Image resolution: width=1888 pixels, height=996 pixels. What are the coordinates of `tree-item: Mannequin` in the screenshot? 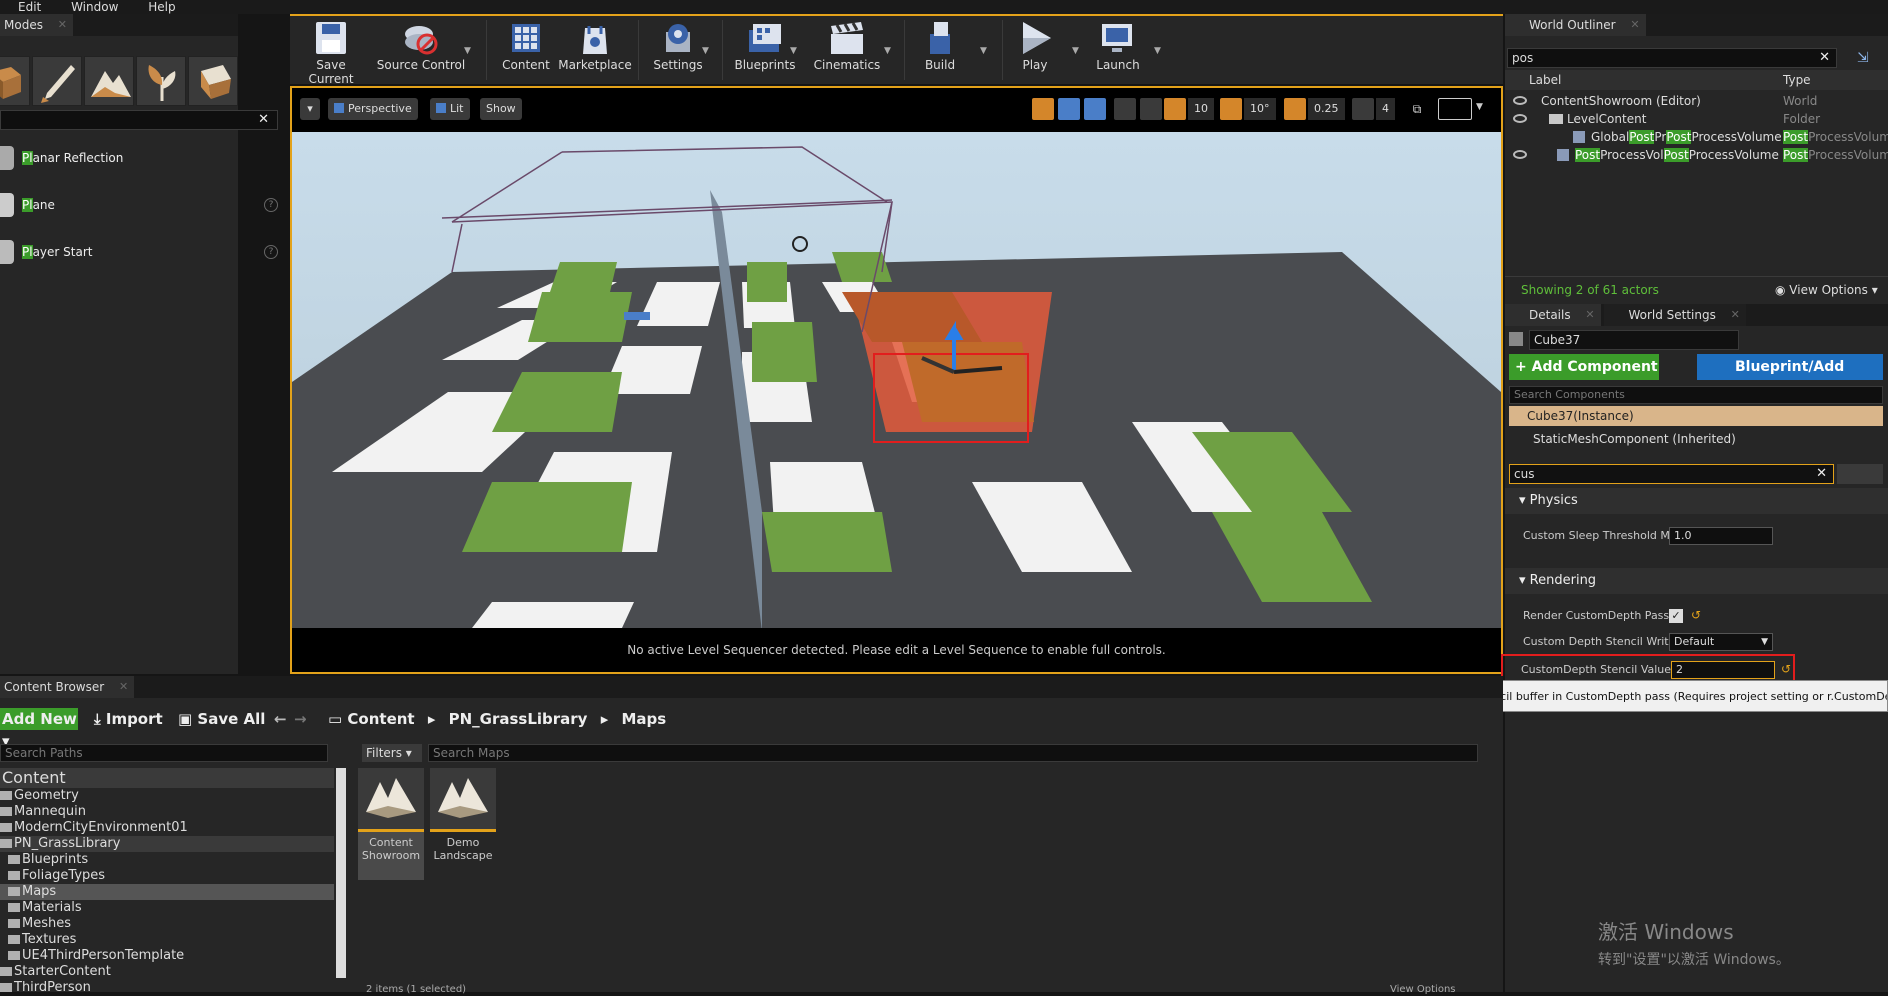 It's located at (167, 812).